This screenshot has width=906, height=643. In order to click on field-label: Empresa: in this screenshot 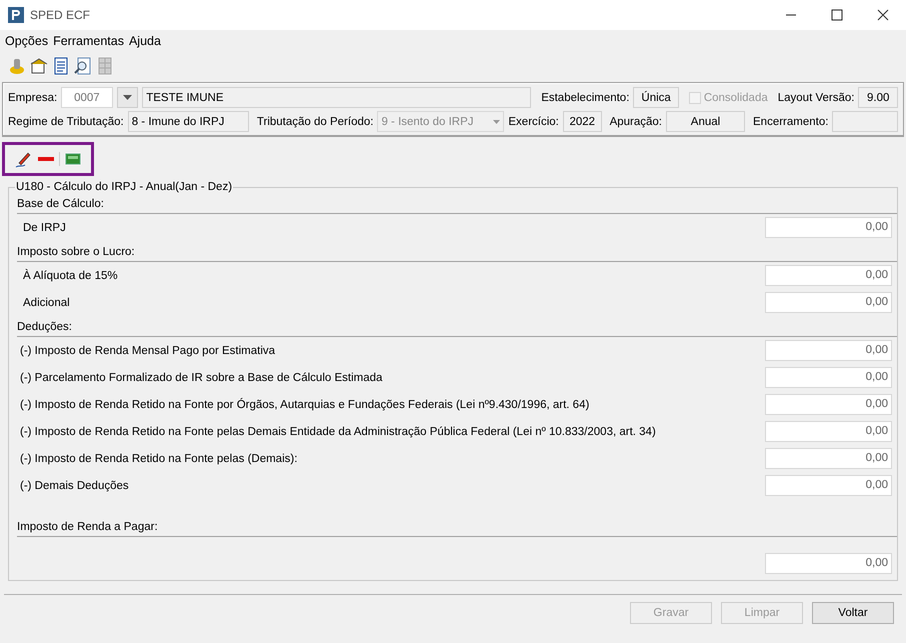, I will do `click(33, 98)`.